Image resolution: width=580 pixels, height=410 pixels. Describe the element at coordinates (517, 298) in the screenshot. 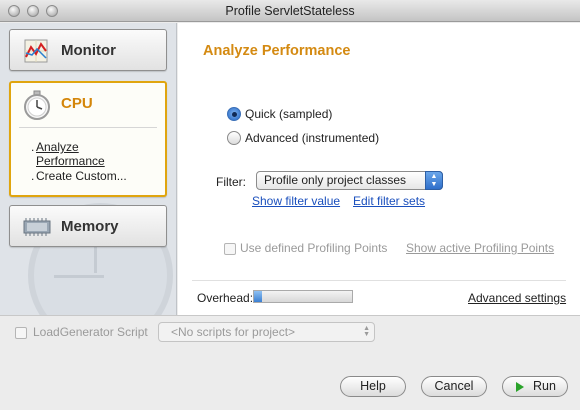

I see `advanced-settings-link: Advanced settings` at that location.